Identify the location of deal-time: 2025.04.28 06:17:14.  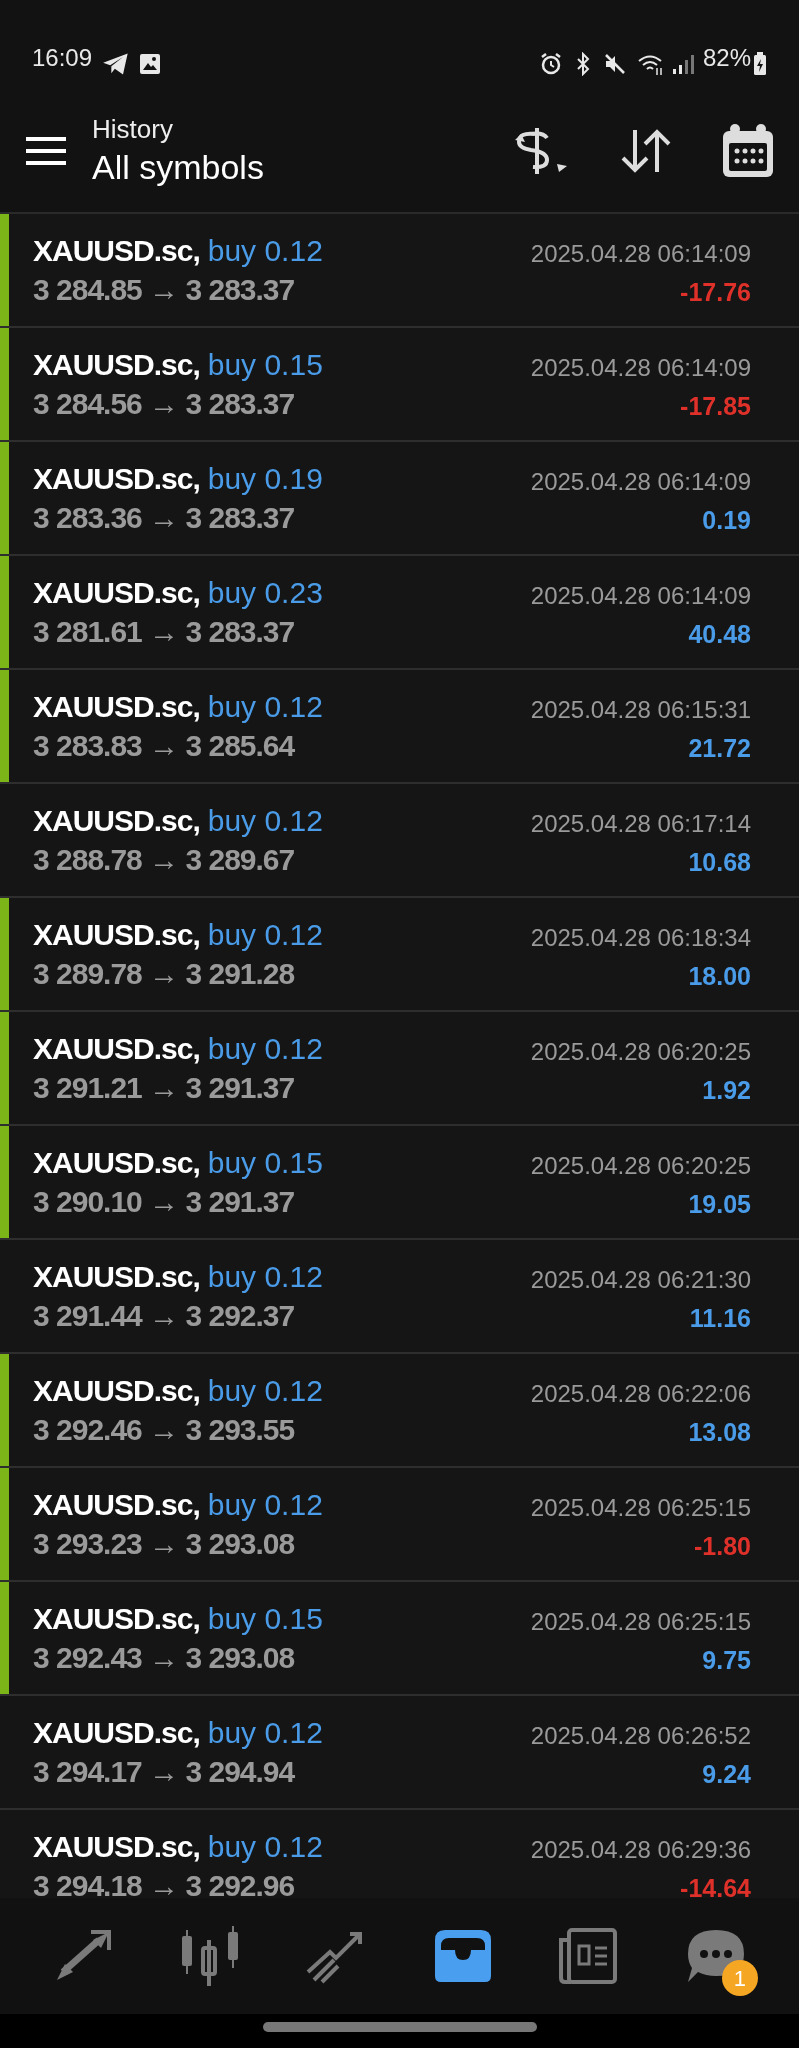
(640, 824).